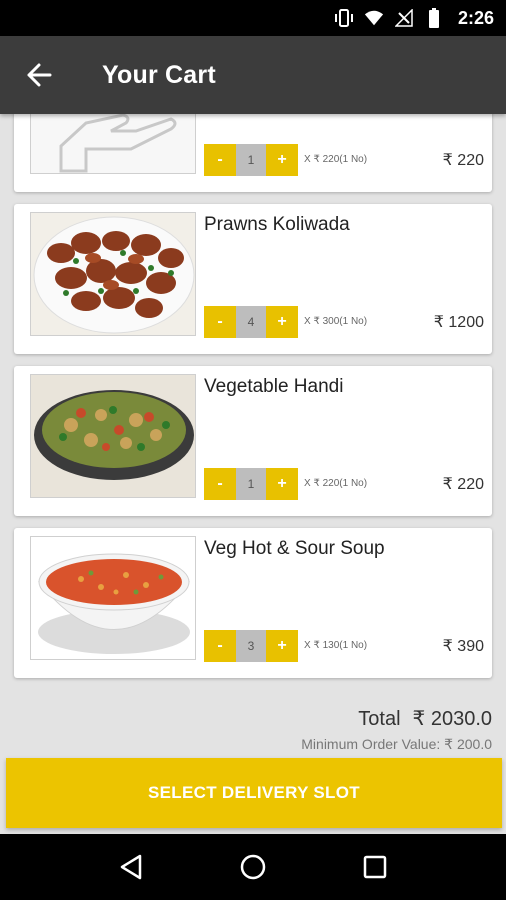 Image resolution: width=506 pixels, height=900 pixels. I want to click on item-image-prawns, so click(113, 274).